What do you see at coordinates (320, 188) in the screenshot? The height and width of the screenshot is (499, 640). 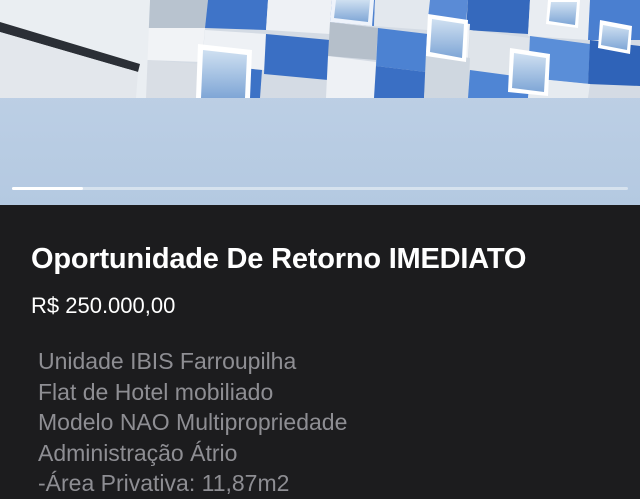 I see `carousel-progress-bar` at bounding box center [320, 188].